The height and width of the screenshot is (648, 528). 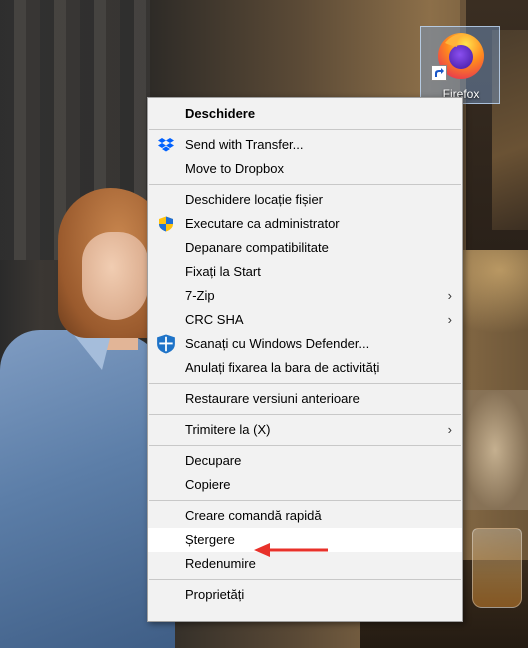 I want to click on menu-item-7zip: 7-Zip ›, so click(x=305, y=296).